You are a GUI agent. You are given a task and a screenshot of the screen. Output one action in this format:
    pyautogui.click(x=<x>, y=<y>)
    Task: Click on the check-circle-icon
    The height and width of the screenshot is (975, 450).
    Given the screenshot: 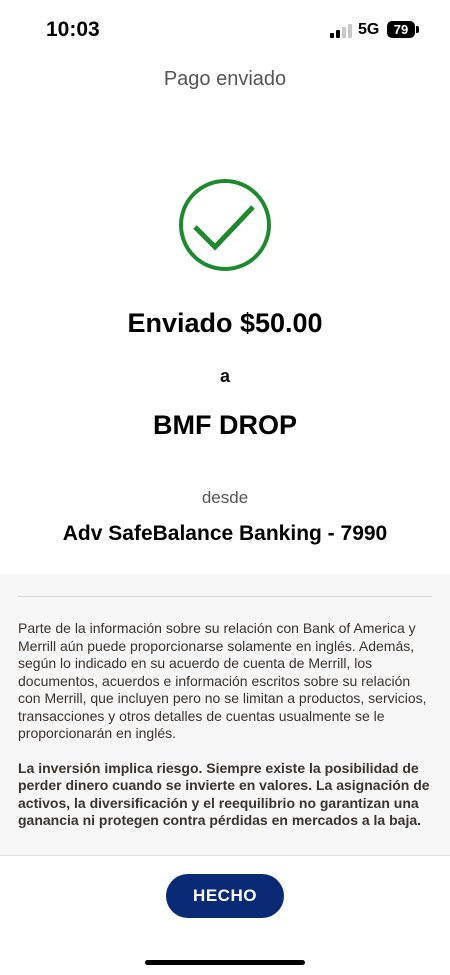 What is the action you would take?
    pyautogui.click(x=225, y=225)
    